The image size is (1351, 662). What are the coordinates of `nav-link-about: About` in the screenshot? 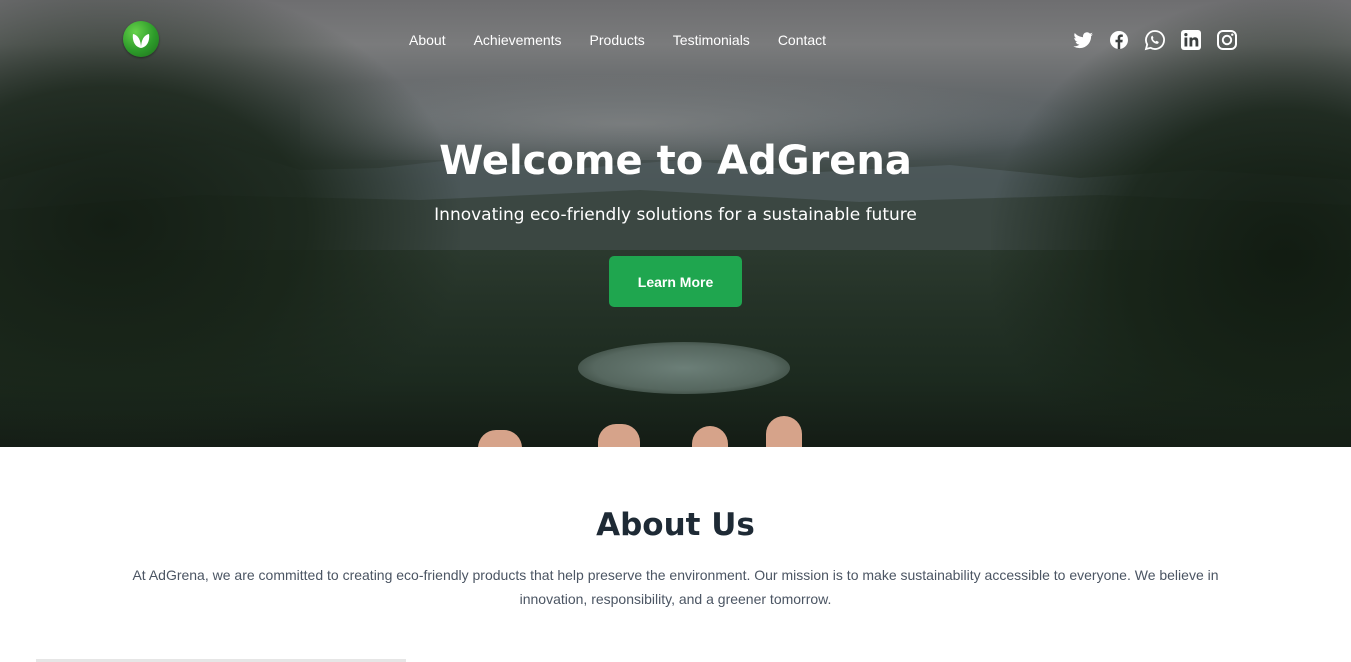 It's located at (427, 40).